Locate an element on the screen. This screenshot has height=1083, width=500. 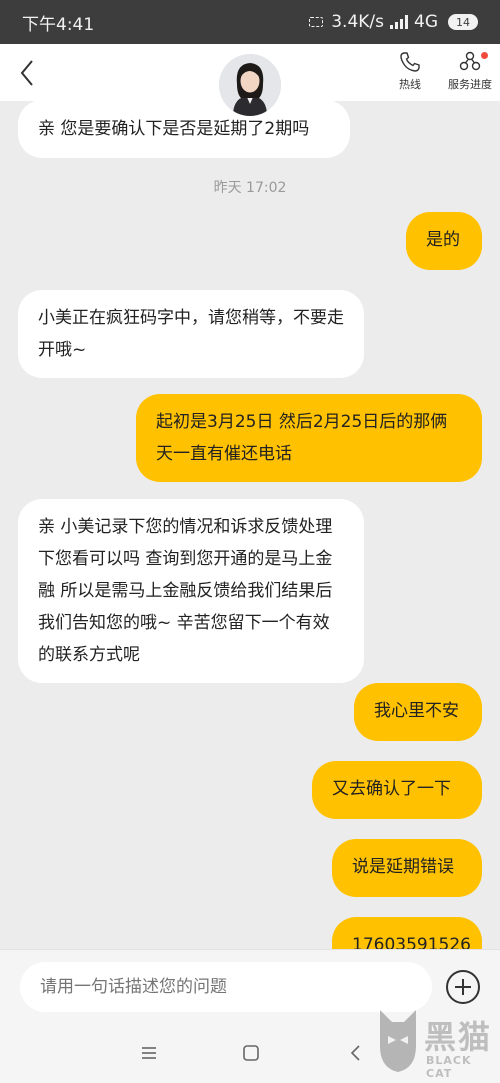
message-text: 说是延期错误 is located at coordinates (403, 867).